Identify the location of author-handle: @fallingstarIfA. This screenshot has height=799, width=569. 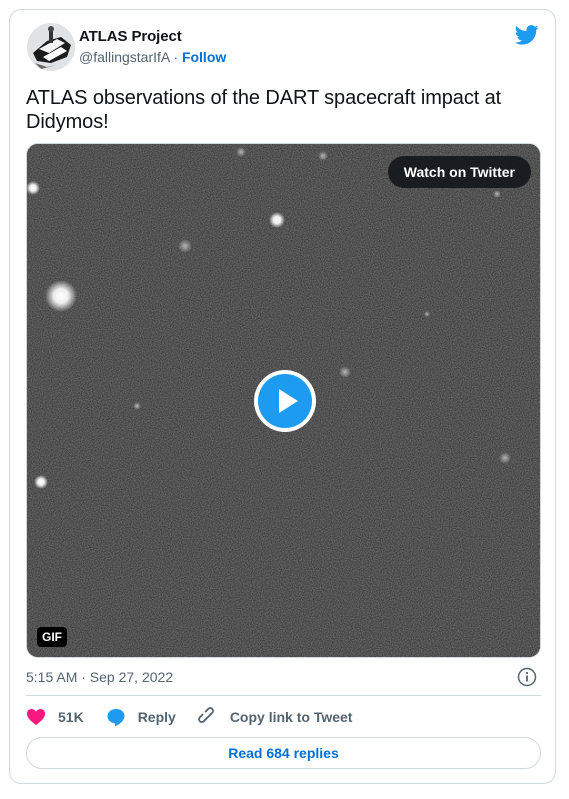
(124, 57).